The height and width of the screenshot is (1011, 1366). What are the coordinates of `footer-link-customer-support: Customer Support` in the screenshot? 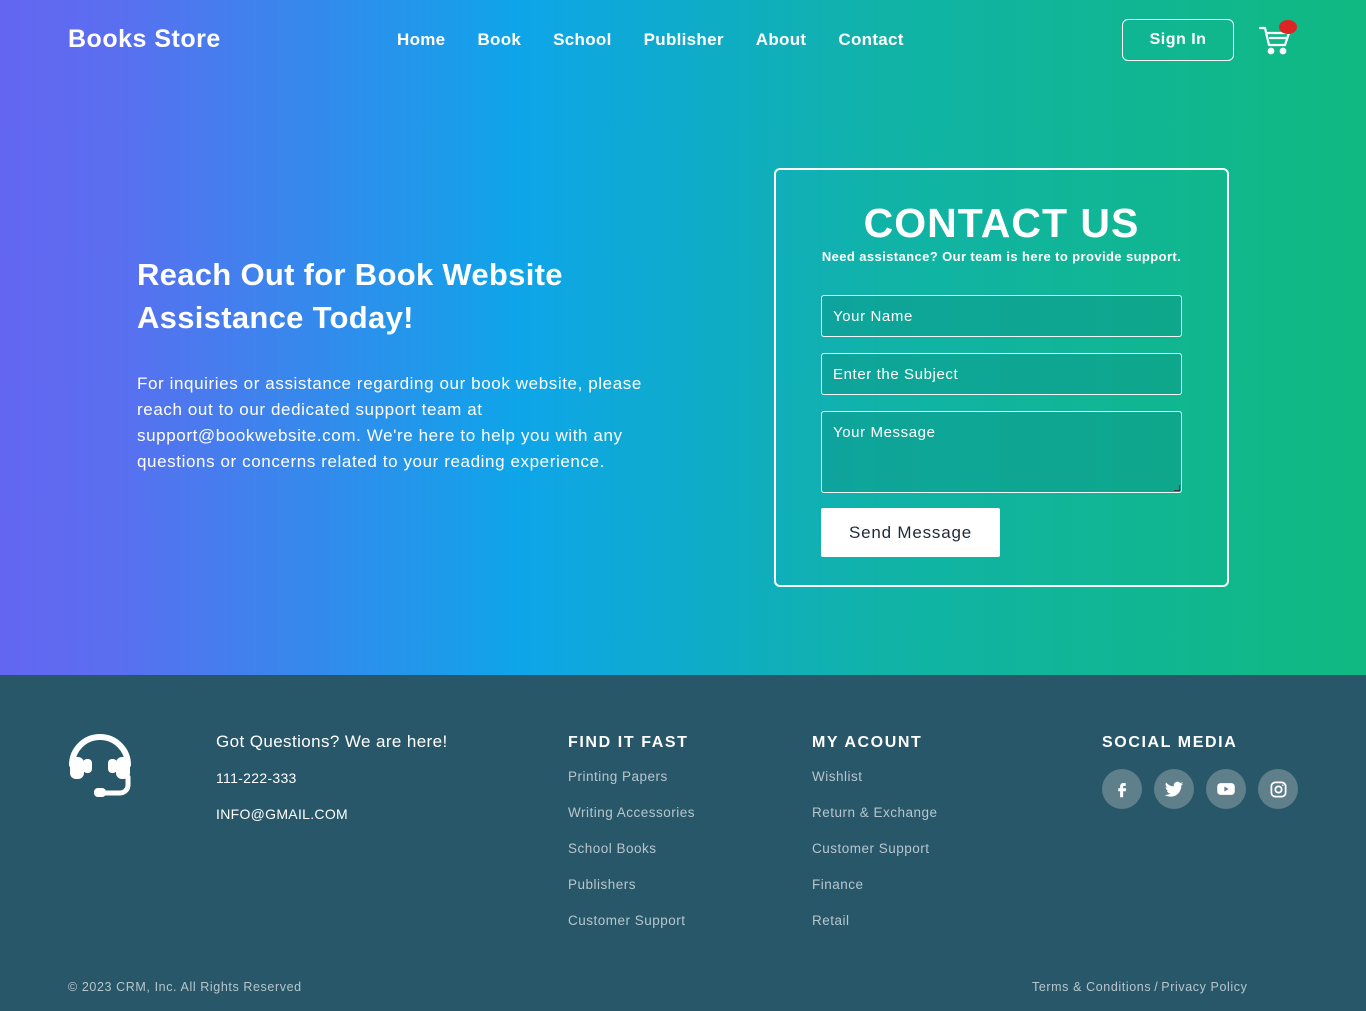 It's located at (631, 931).